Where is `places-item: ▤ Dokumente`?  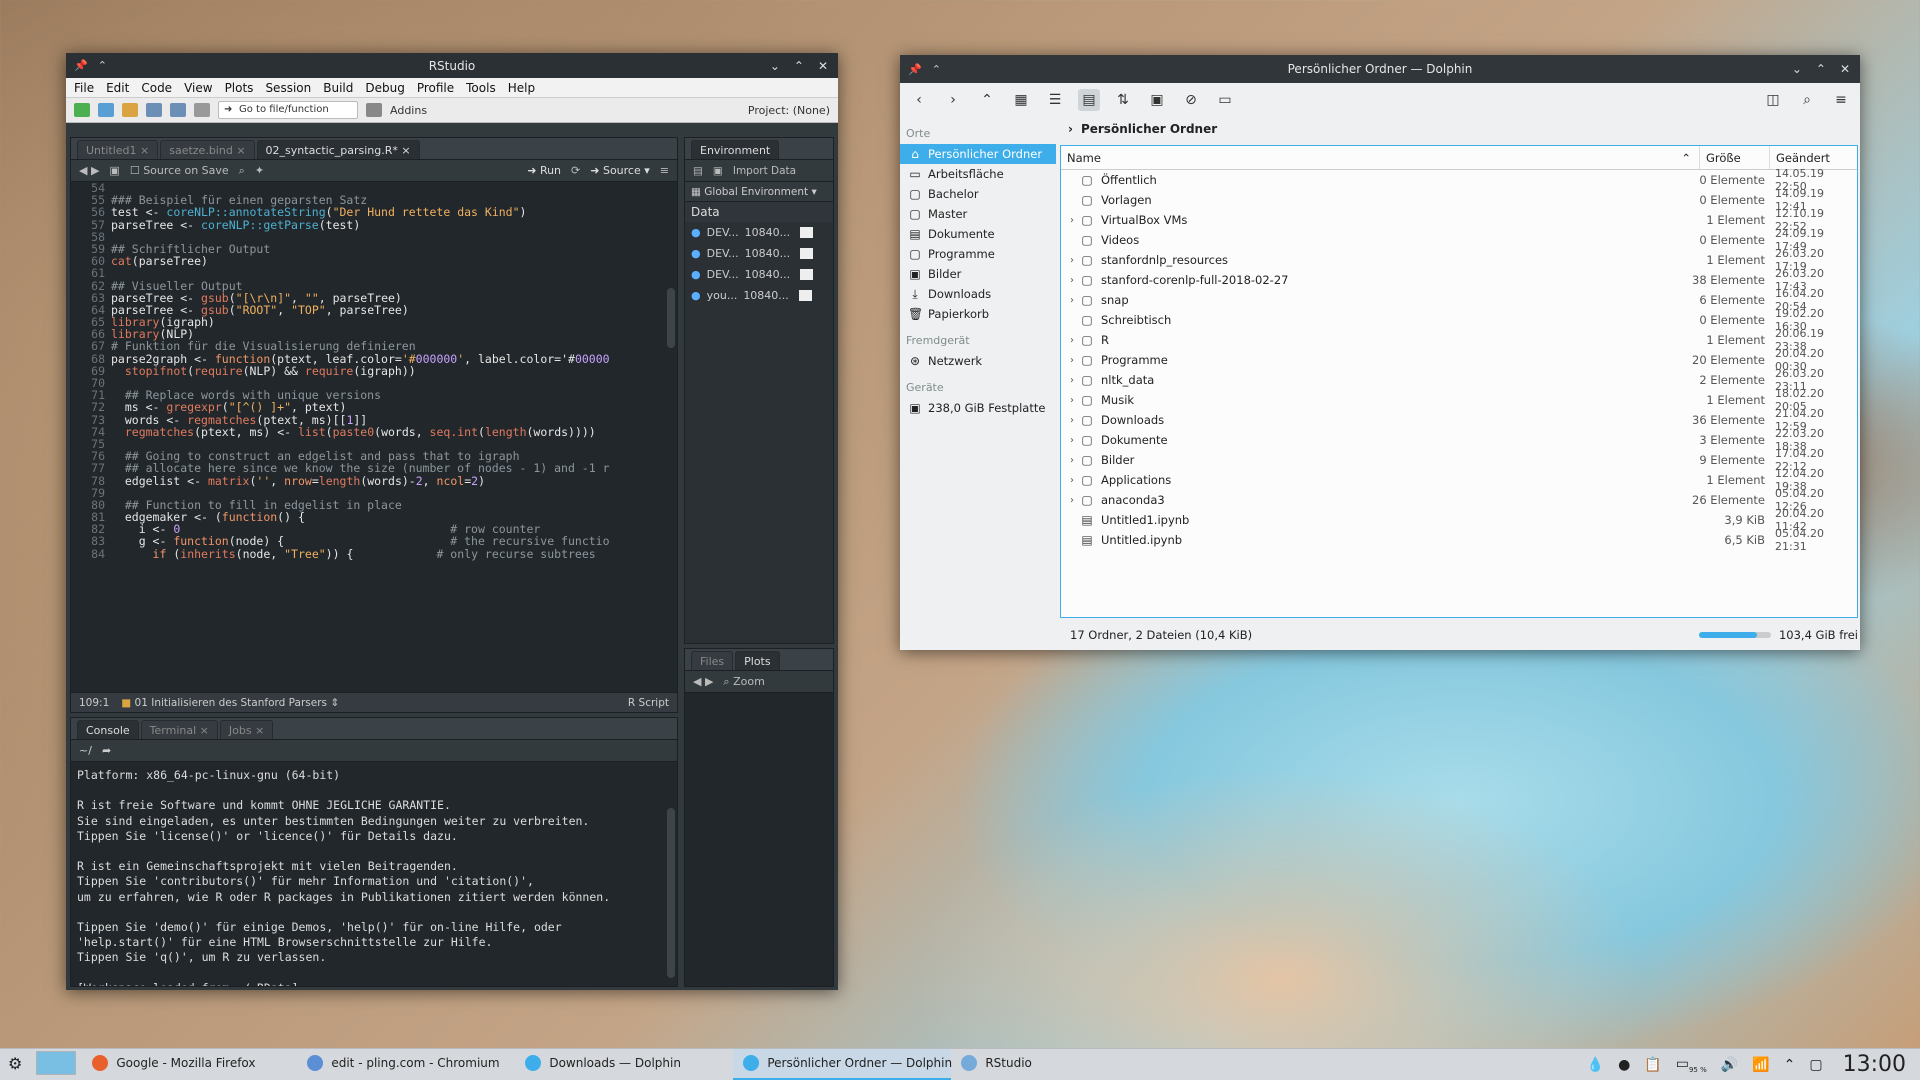
places-item: ▤ Dokumente is located at coordinates (978, 234).